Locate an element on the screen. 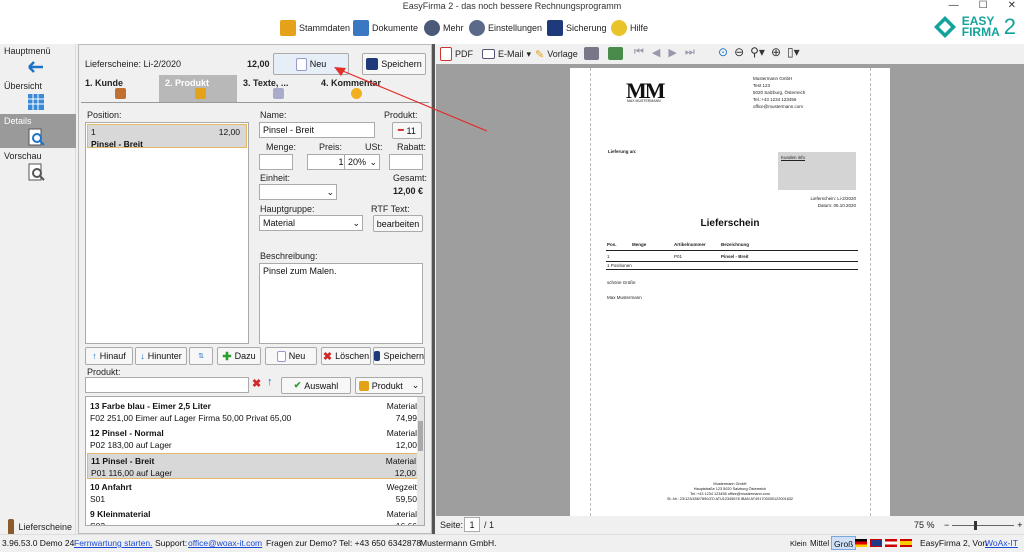 The image size is (1024, 552). auswahl-button: ✔ Auswahl is located at coordinates (316, 385).